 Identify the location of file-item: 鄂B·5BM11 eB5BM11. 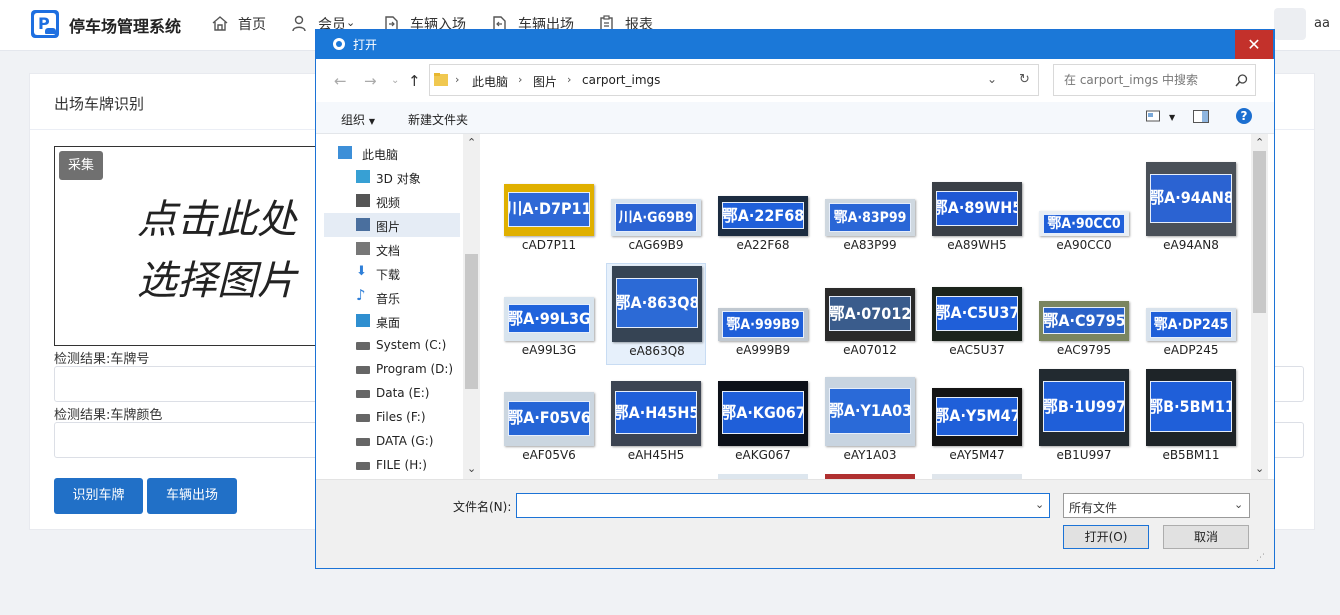
(1191, 419).